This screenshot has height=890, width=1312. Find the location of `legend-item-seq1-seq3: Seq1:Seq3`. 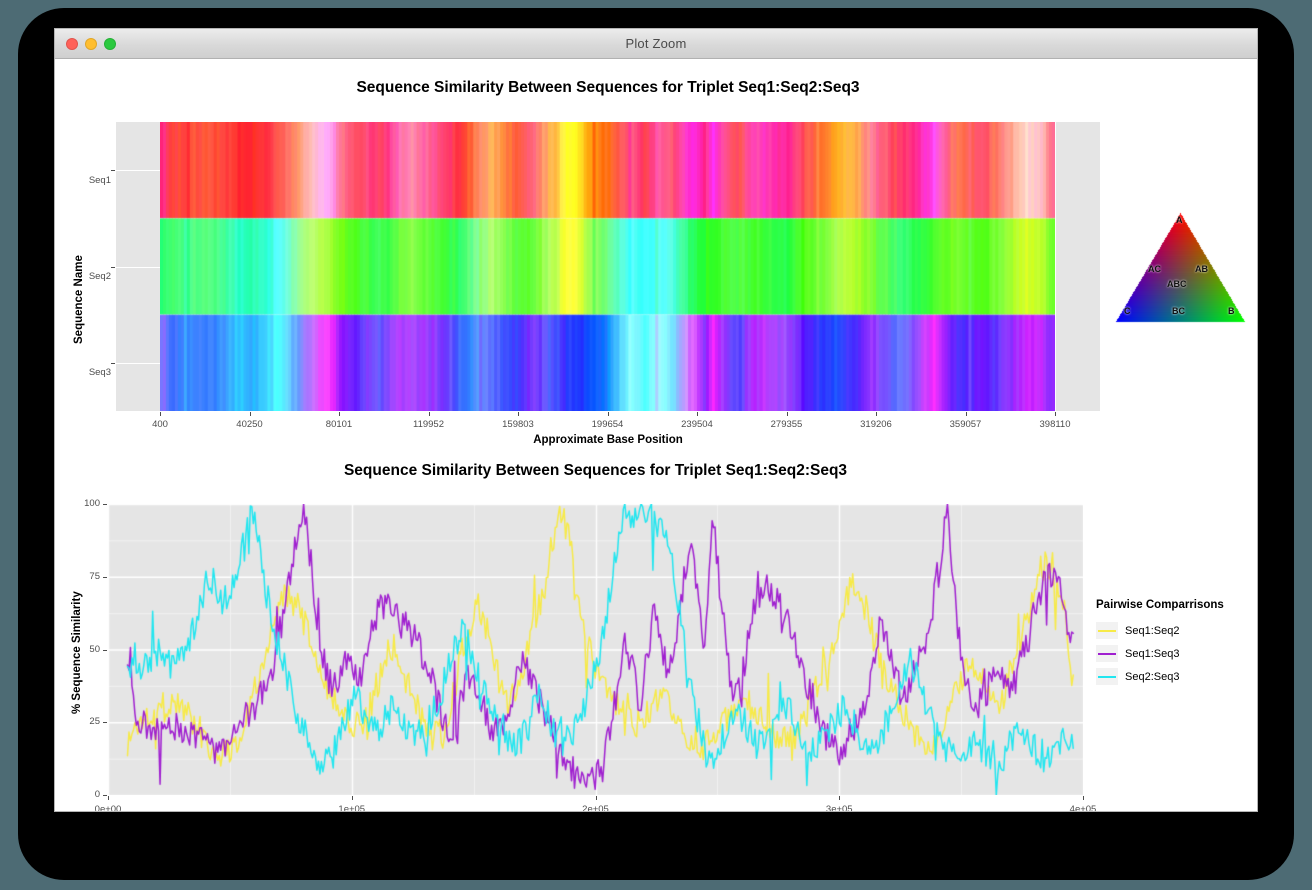

legend-item-seq1-seq3: Seq1:Seq3 is located at coordinates (1173, 653).